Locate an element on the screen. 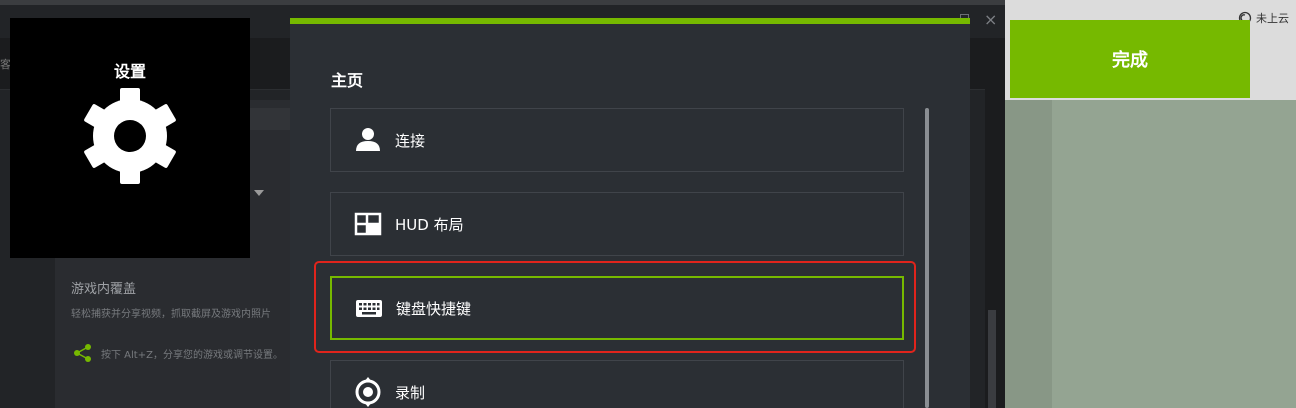  settings-tile: 设置 is located at coordinates (130, 138).